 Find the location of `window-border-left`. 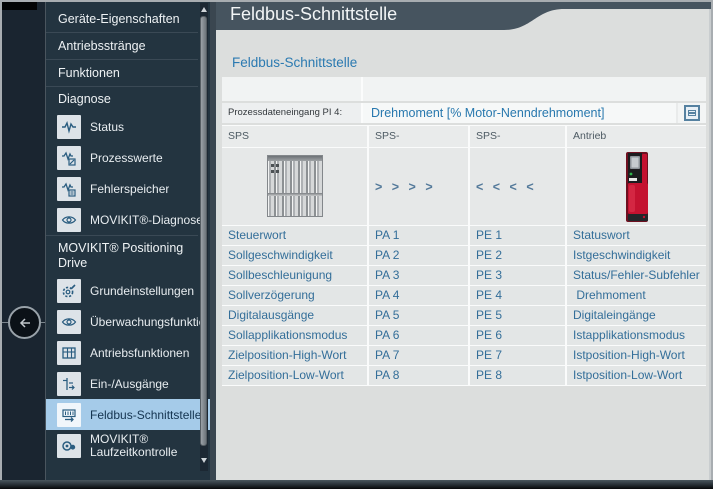

window-border-left is located at coordinates (1, 244).